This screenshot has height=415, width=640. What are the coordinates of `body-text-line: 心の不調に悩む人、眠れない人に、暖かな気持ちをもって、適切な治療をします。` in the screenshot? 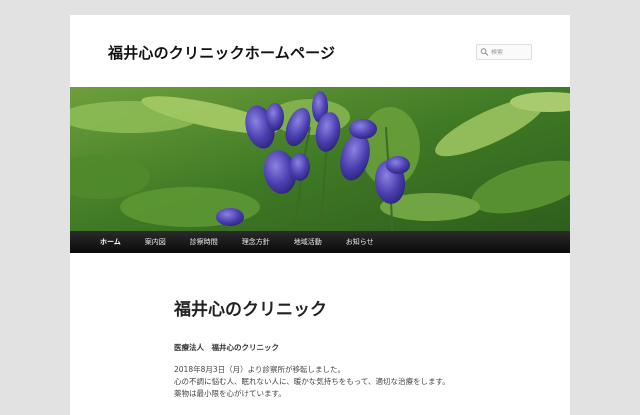 It's located at (312, 381).